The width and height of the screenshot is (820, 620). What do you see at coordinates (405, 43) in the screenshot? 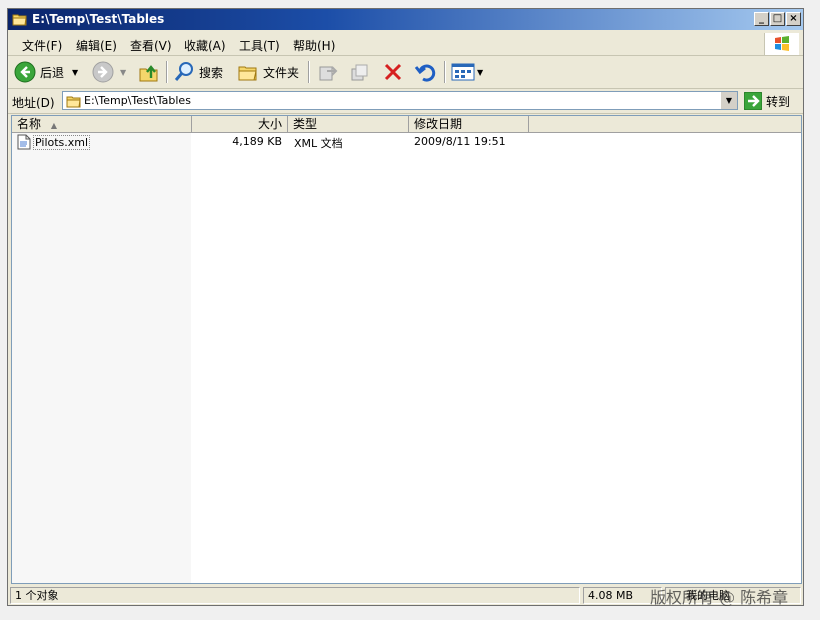
I see `menu-bar: 文件(F) 编辑(E) 查看(V) 收藏(A) 工具(T) 帮助(H)` at bounding box center [405, 43].